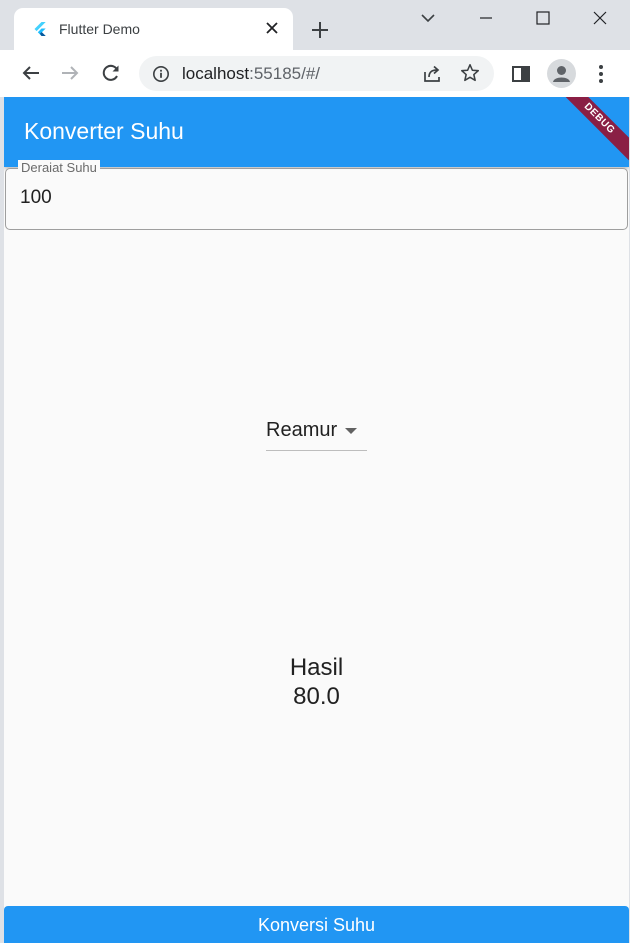 This screenshot has width=630, height=943. What do you see at coordinates (153, 29) in the screenshot?
I see `browser-tab: Flutter Demo` at bounding box center [153, 29].